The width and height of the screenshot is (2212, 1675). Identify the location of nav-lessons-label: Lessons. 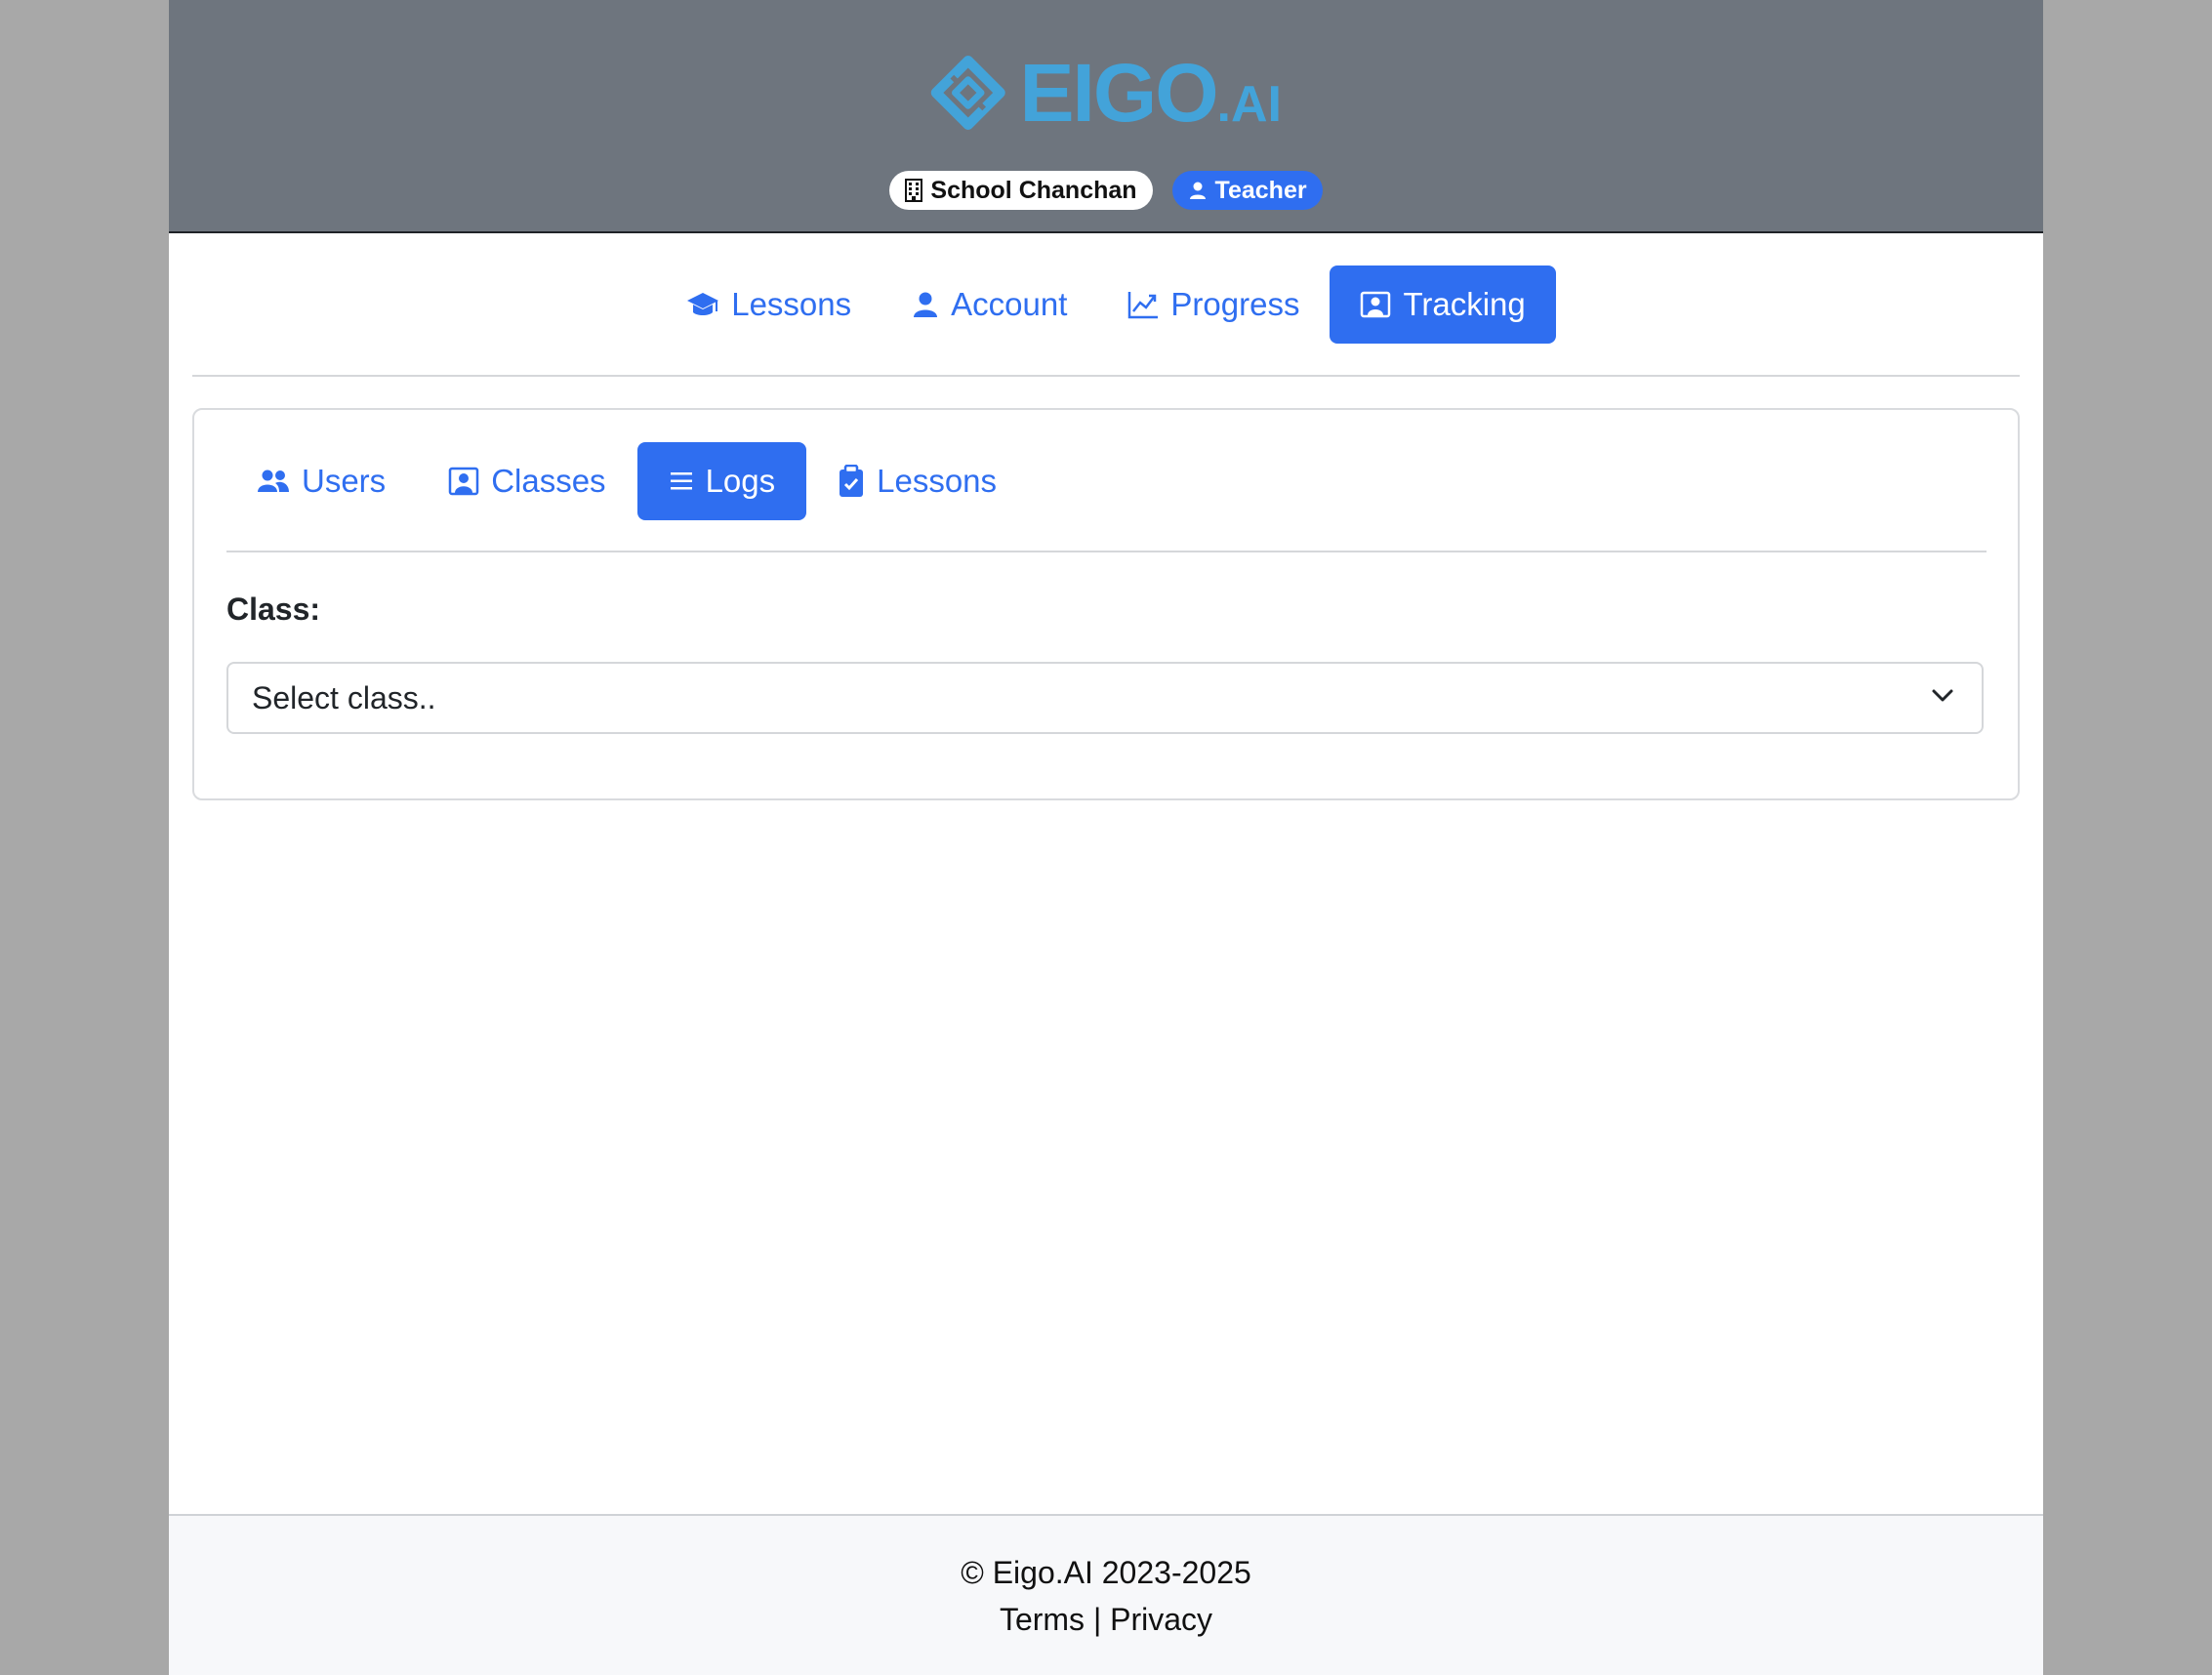
(791, 304).